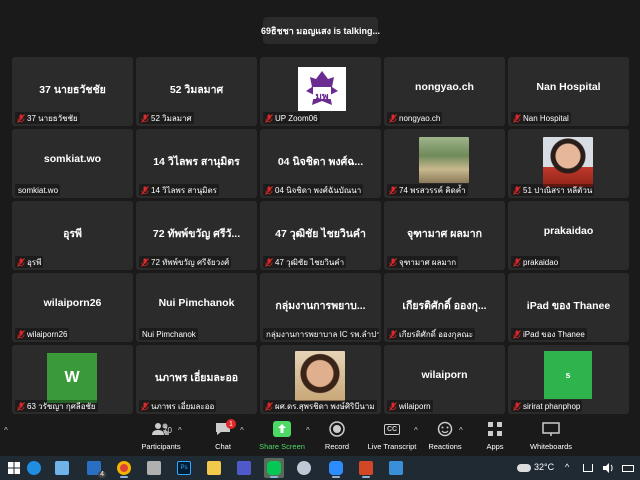  What do you see at coordinates (224, 428) in the screenshot?
I see `chat-icon: 1` at bounding box center [224, 428].